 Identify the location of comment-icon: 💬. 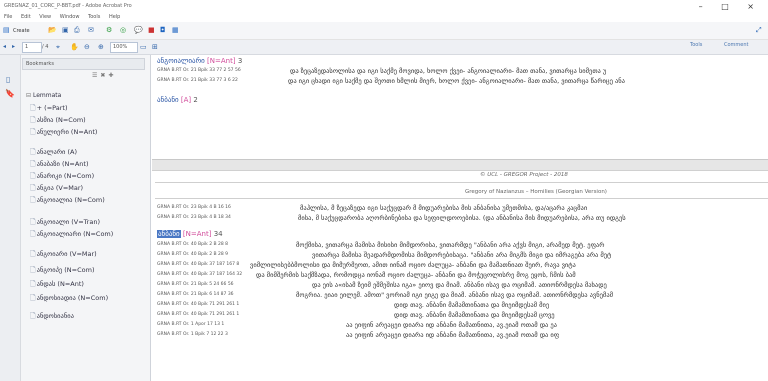
(138, 30).